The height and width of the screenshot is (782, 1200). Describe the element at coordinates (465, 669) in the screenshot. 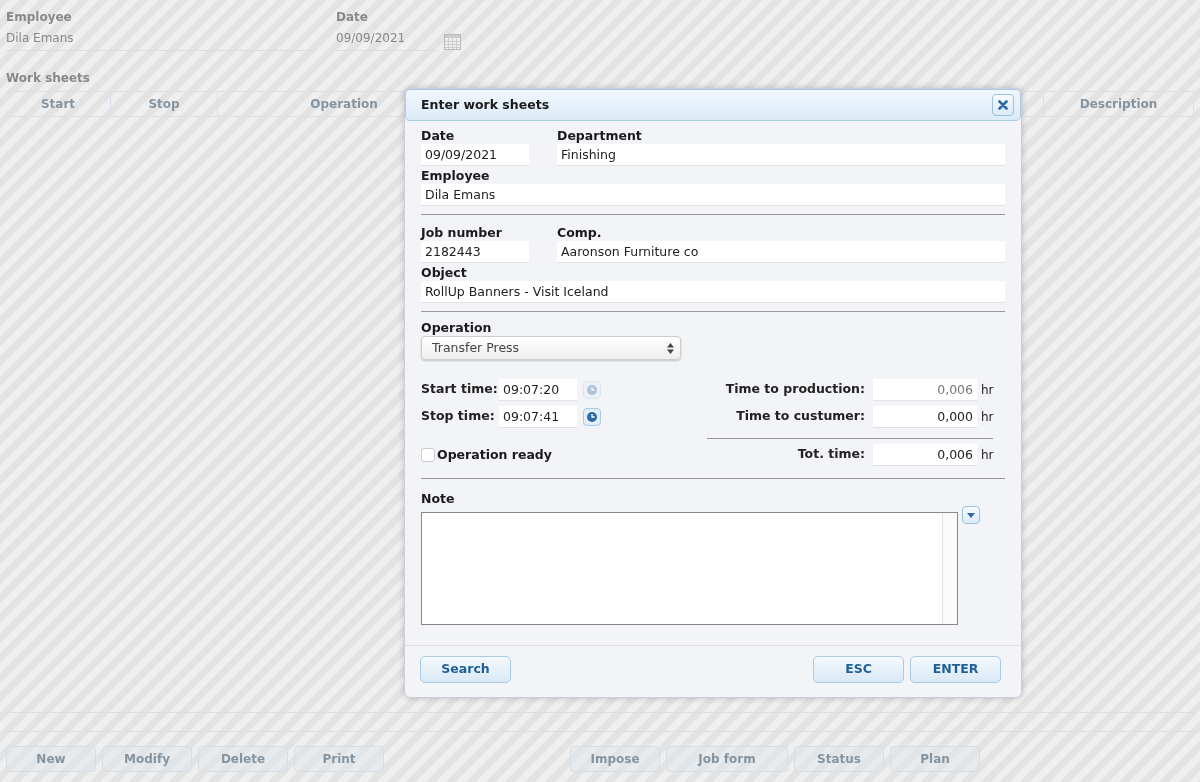

I see `button: Search` at that location.